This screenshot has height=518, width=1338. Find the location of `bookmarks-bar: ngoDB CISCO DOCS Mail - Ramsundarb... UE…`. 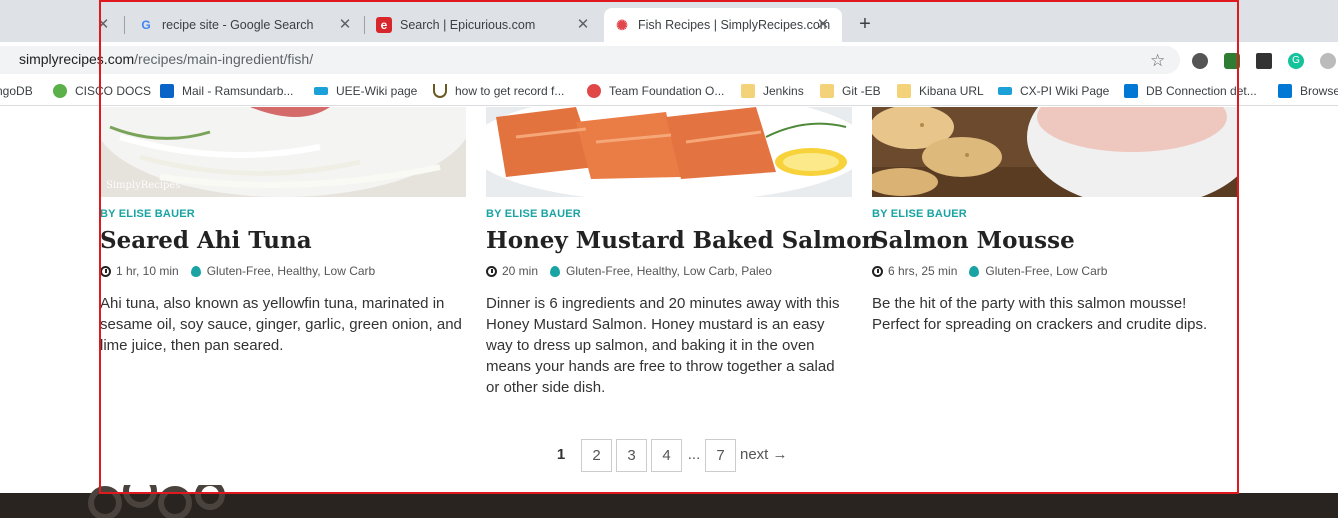

bookmarks-bar: ngoDB CISCO DOCS Mail - Ramsundarb... UE… is located at coordinates (669, 92).